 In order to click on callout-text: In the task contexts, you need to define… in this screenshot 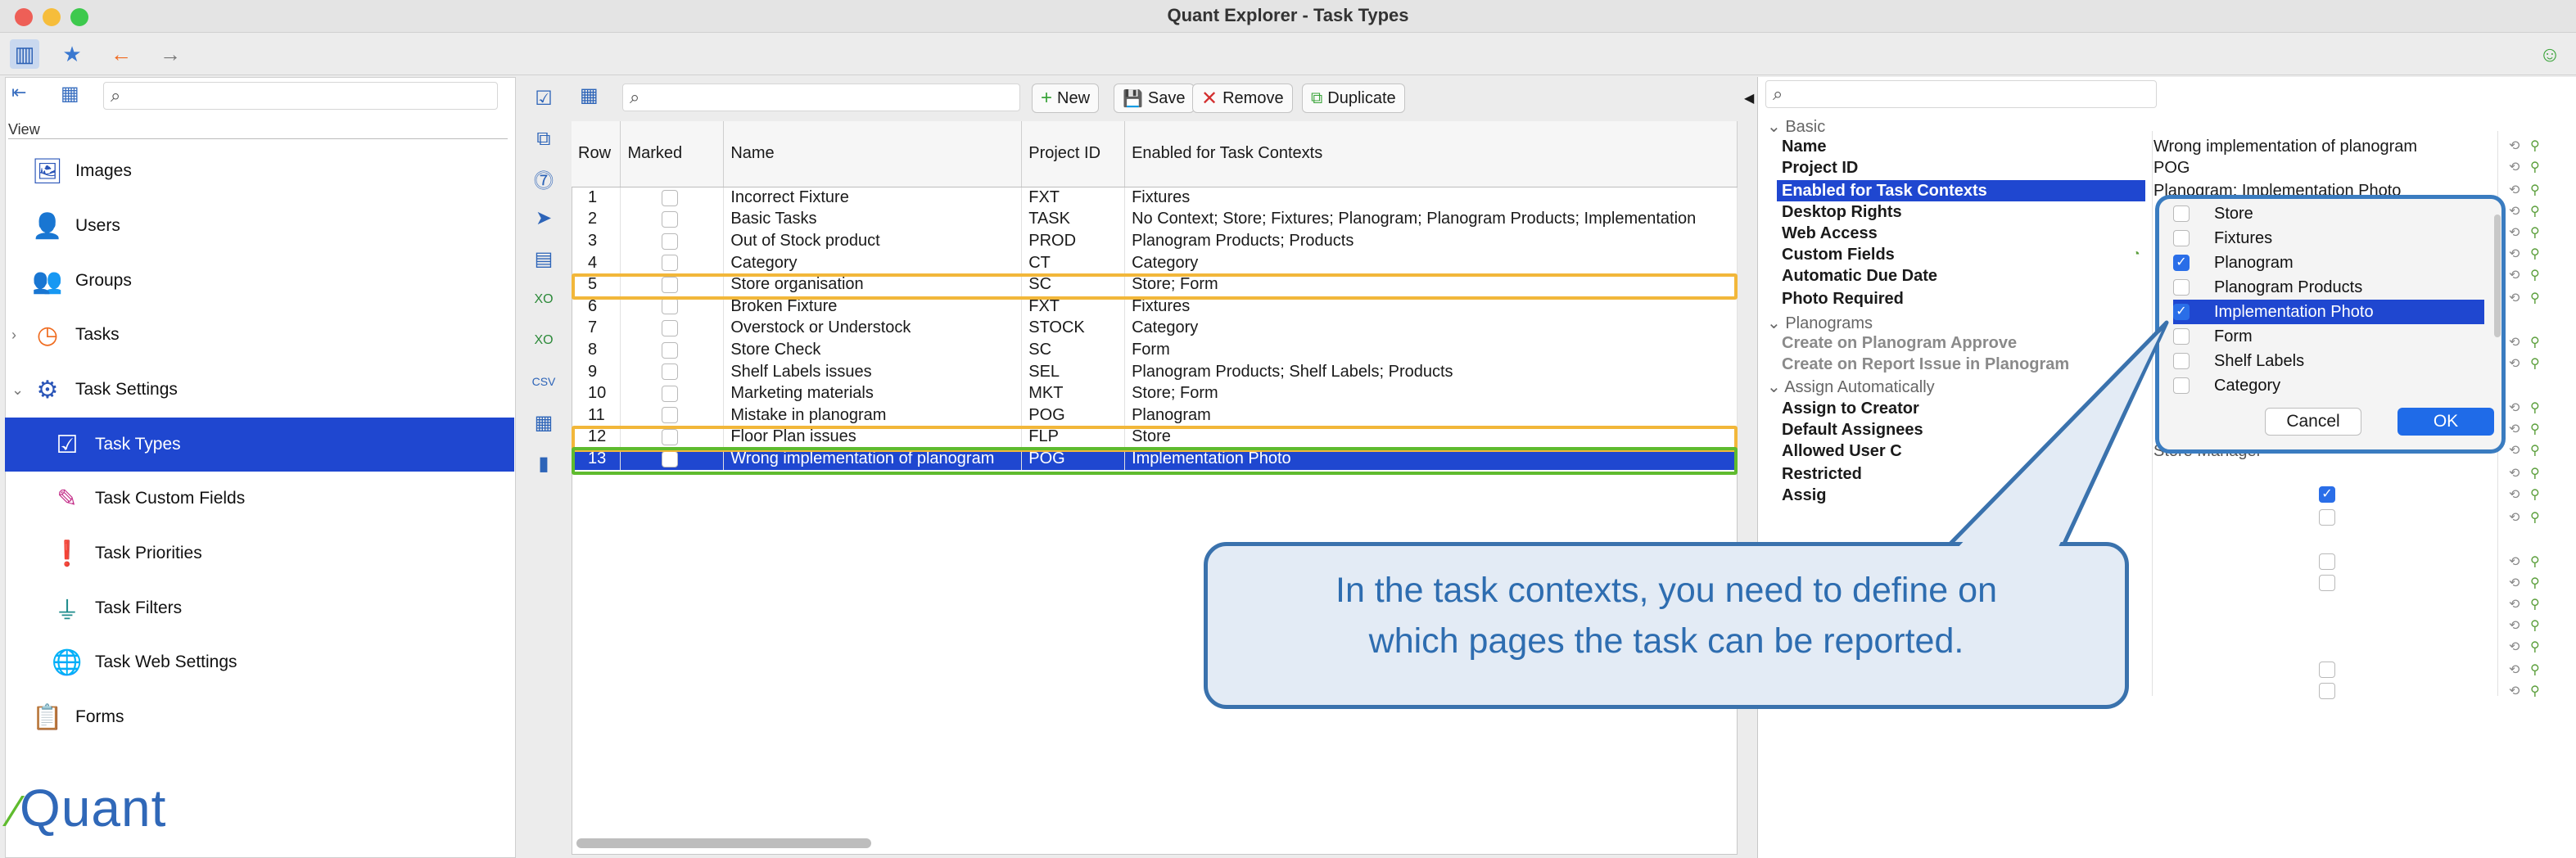, I will do `click(1666, 615)`.